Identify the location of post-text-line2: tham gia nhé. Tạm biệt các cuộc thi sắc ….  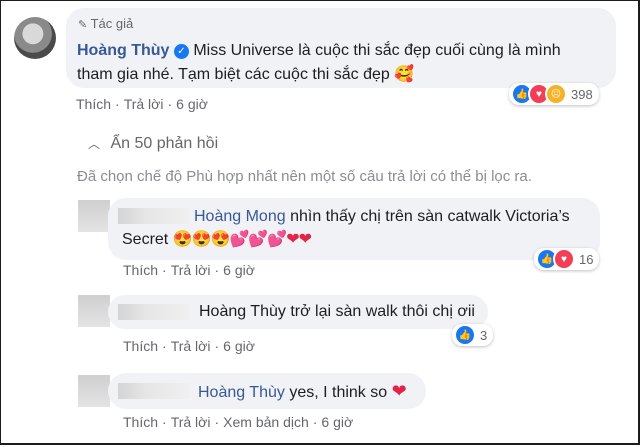
(233, 74).